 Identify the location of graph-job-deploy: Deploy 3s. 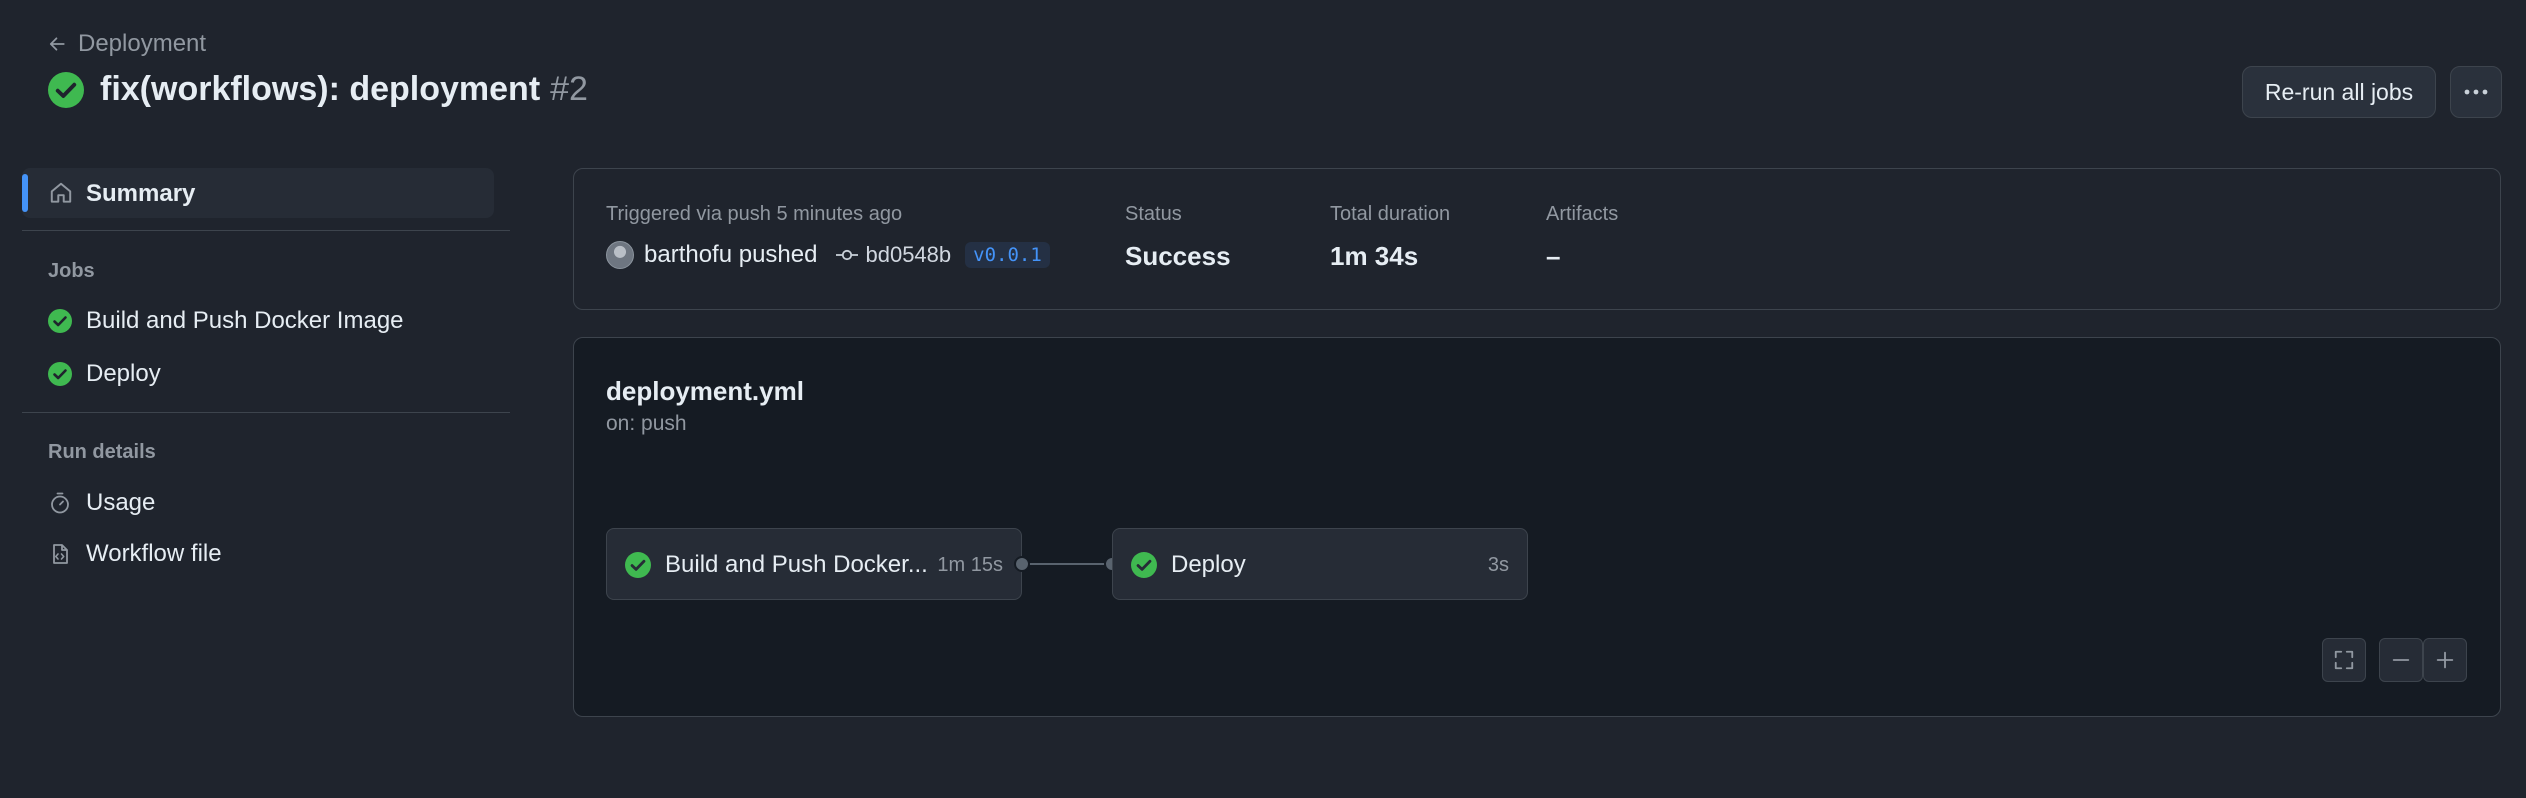
(1320, 564).